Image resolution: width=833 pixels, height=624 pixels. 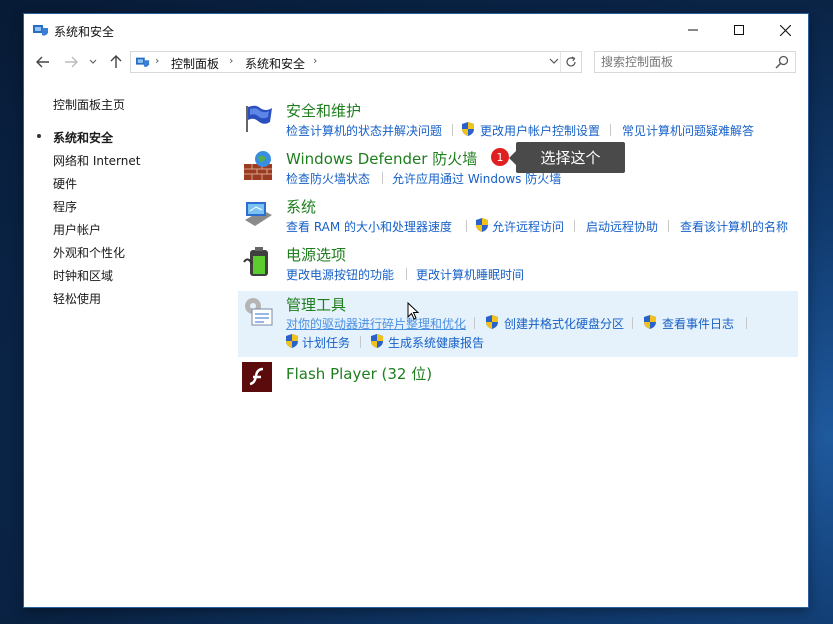 What do you see at coordinates (258, 214) in the screenshot?
I see `computer-icon` at bounding box center [258, 214].